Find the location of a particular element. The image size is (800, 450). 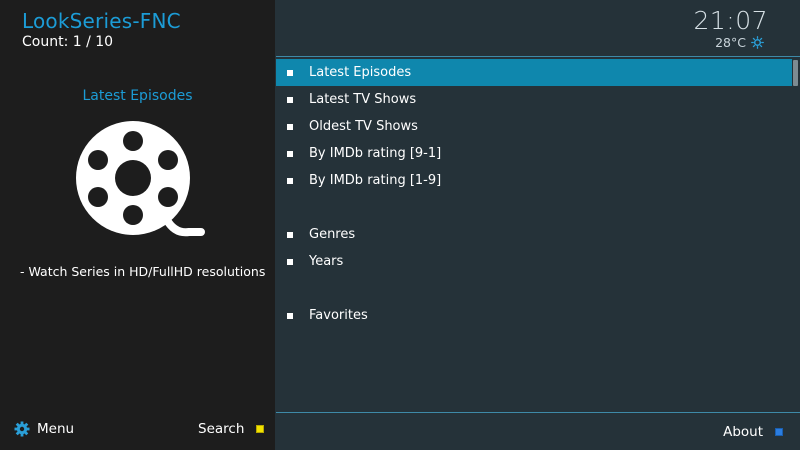

list-item-latest-tv-shows: Latest TV Shows is located at coordinates (534, 99).